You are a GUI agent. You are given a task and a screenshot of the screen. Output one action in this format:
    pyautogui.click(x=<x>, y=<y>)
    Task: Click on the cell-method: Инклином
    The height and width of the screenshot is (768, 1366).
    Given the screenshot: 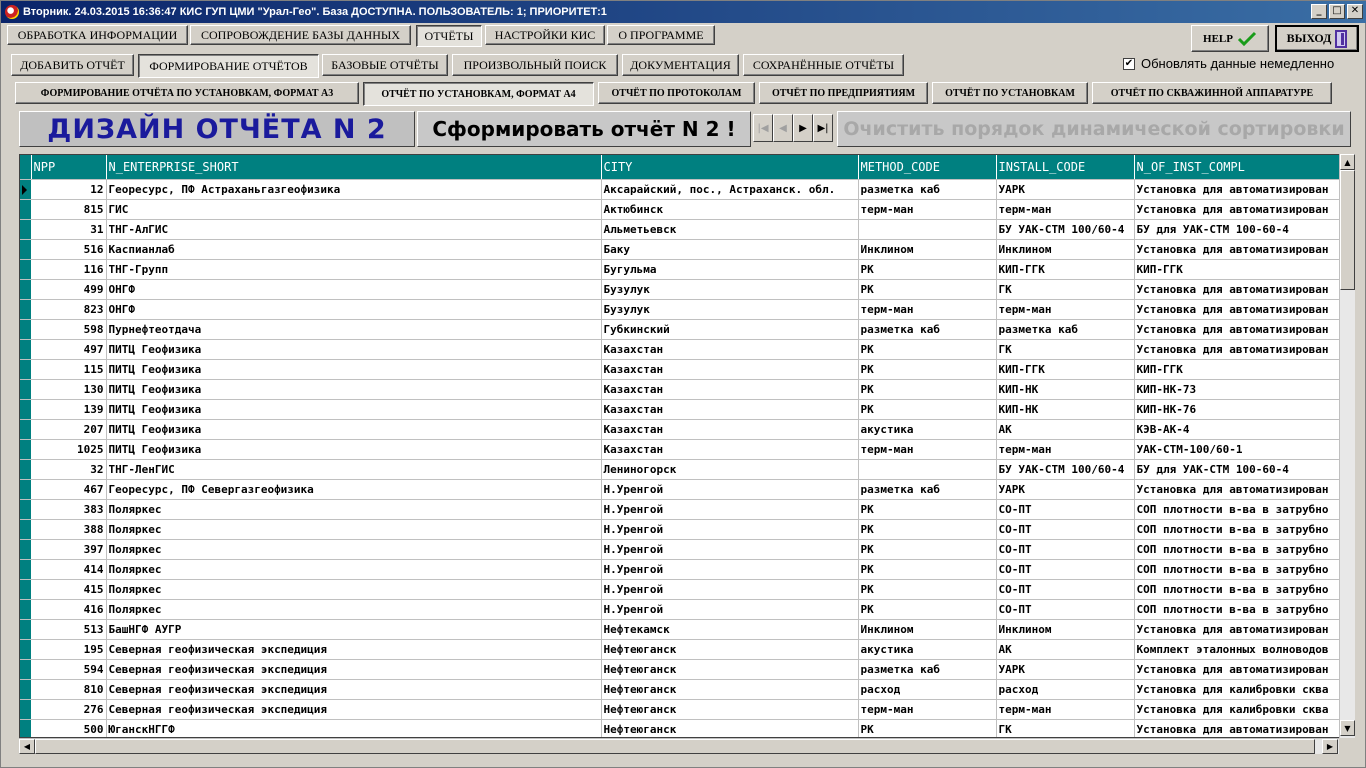 What is the action you would take?
    pyautogui.click(x=927, y=249)
    